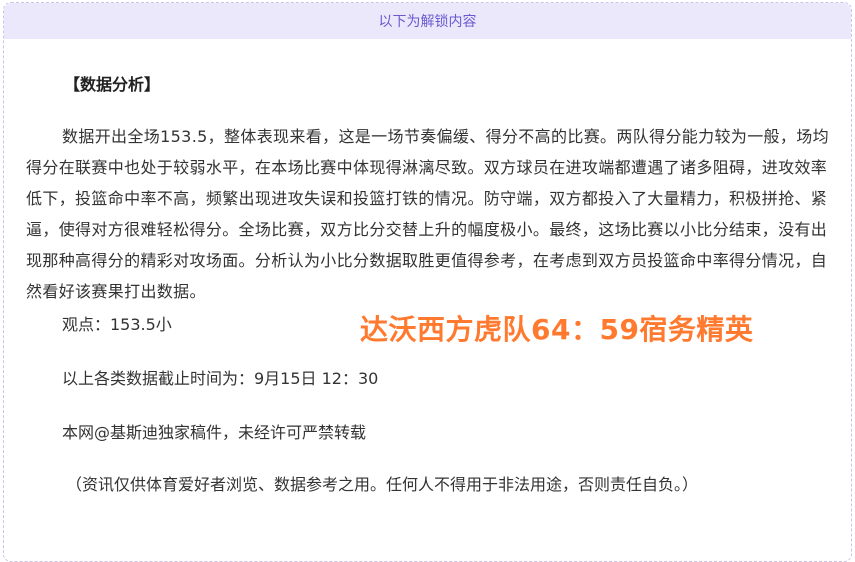 The image size is (855, 562). Describe the element at coordinates (214, 432) in the screenshot. I see `copyright-notice: 本网@基斯迪独家稿件，未经许可严禁转载` at that location.